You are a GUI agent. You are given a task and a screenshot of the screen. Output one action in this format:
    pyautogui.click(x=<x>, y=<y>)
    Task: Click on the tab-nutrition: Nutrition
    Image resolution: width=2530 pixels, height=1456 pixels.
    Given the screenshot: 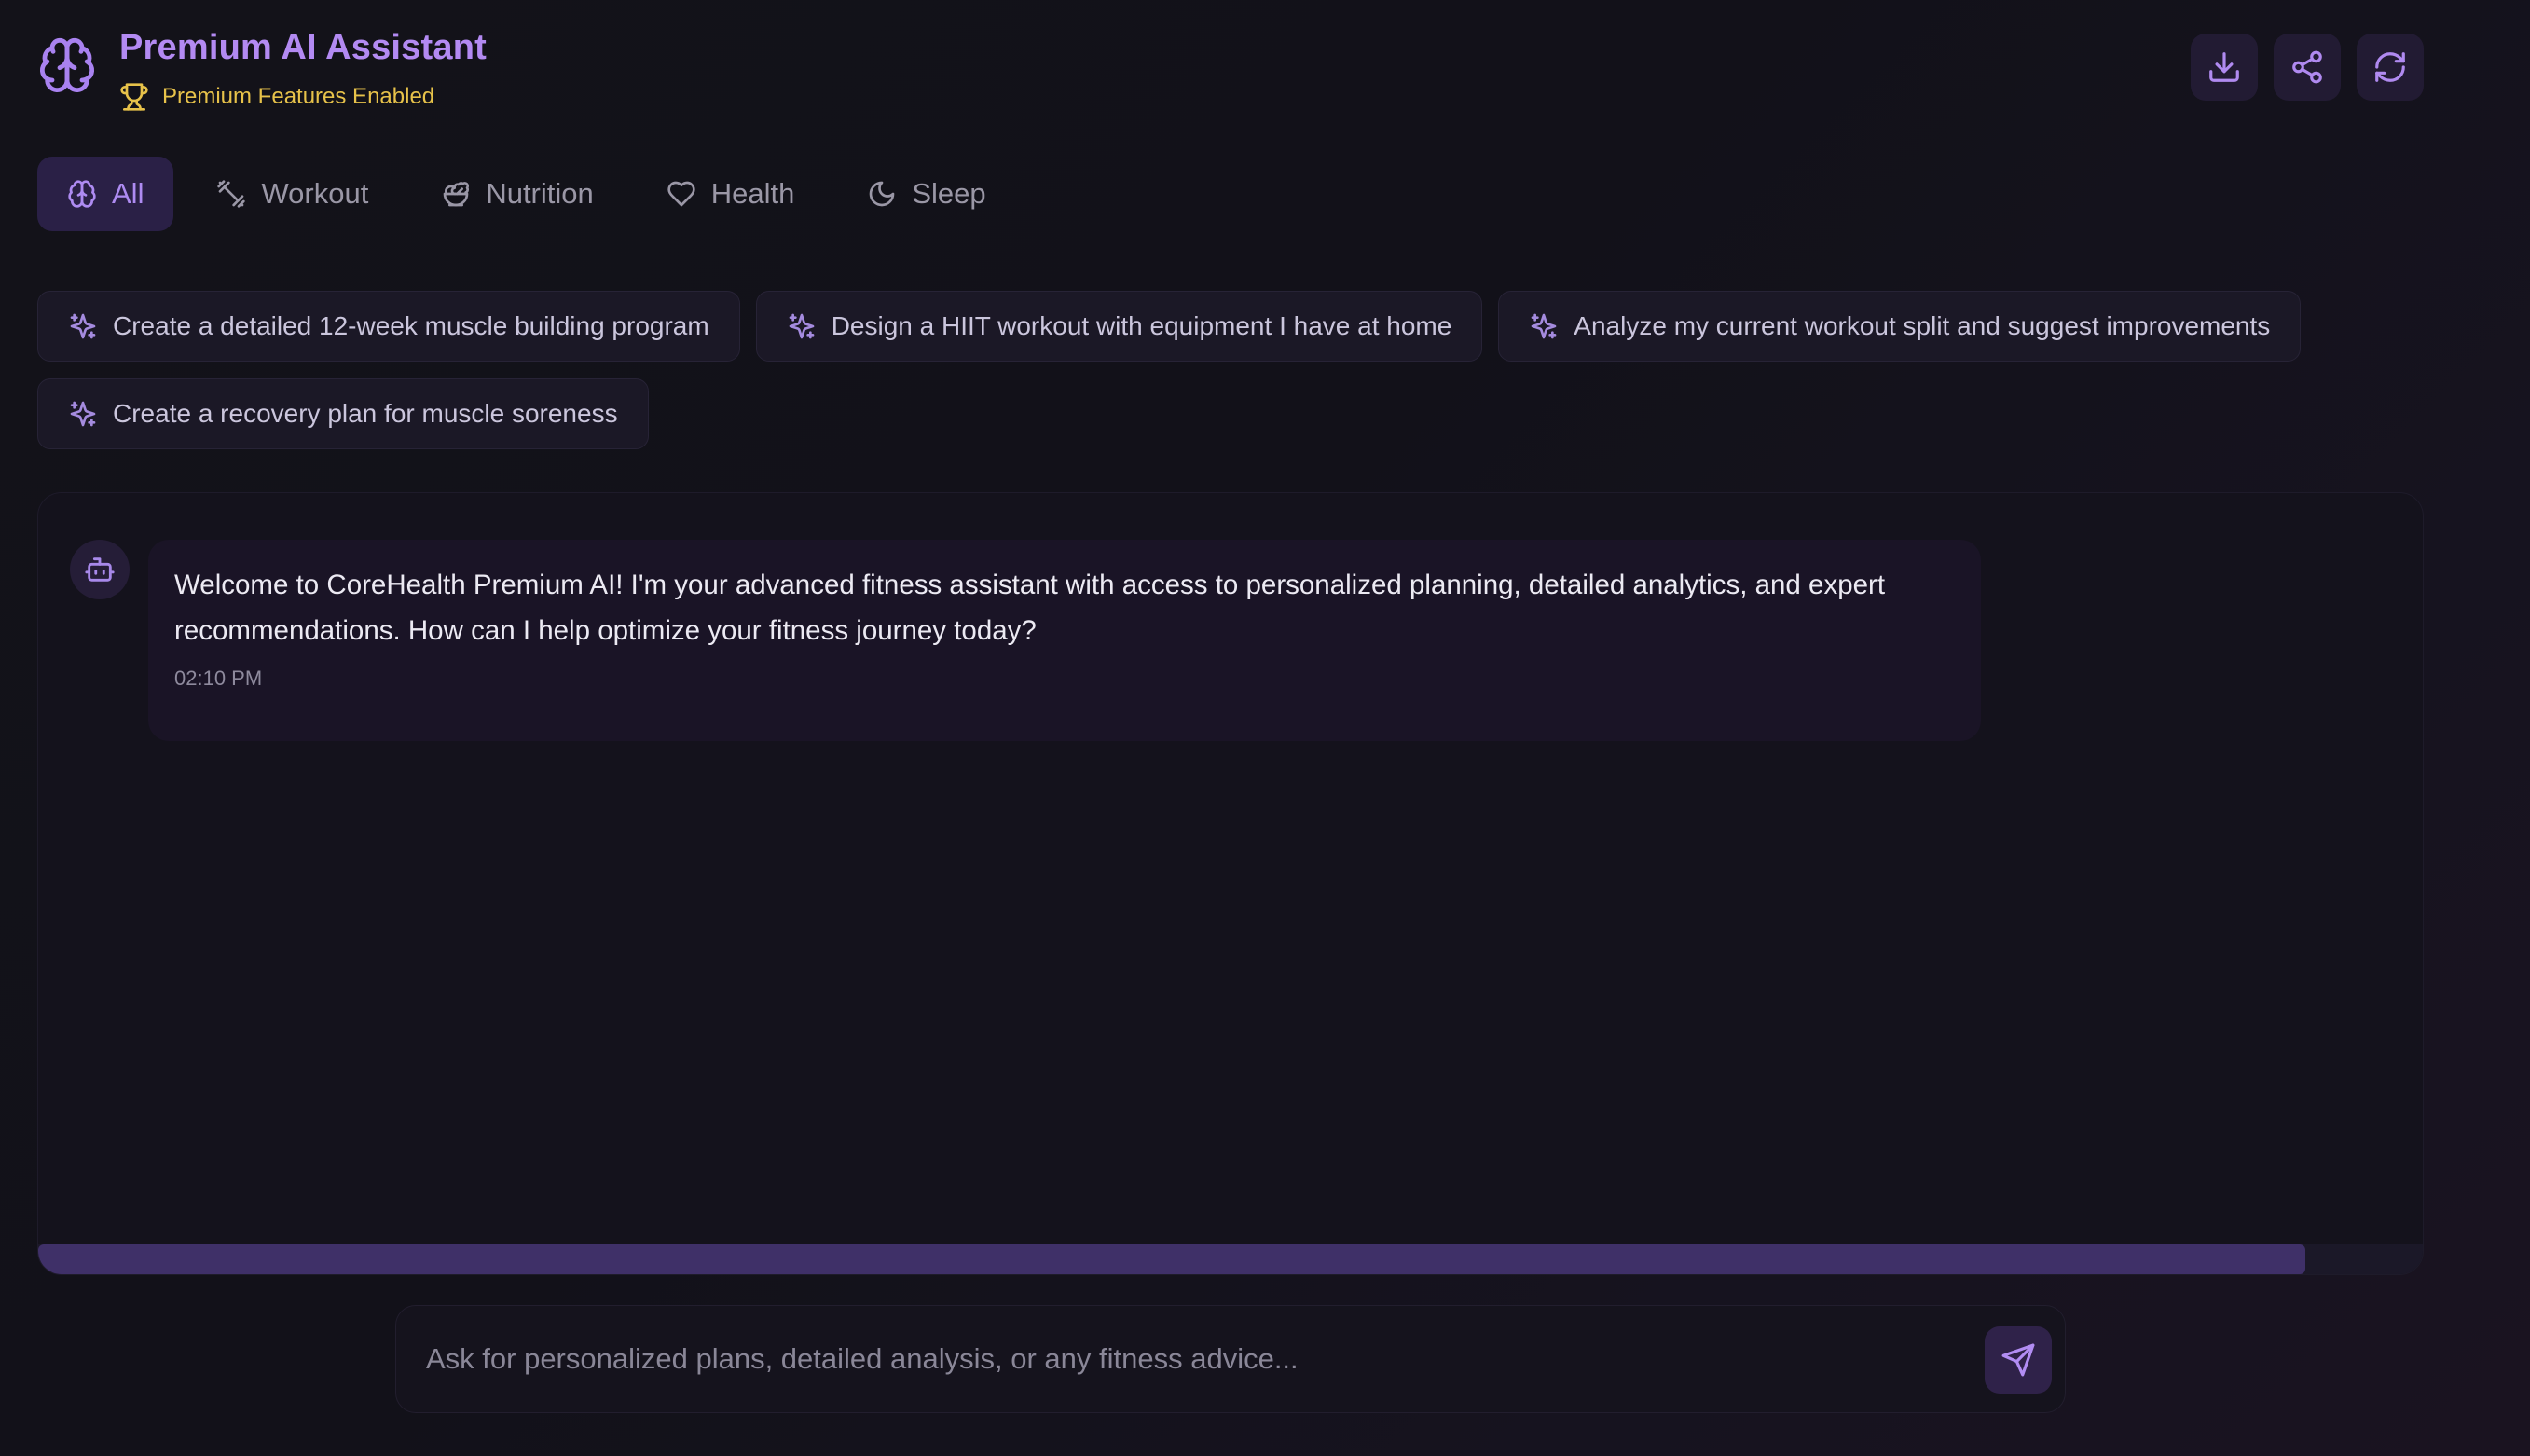 What is the action you would take?
    pyautogui.click(x=517, y=194)
    